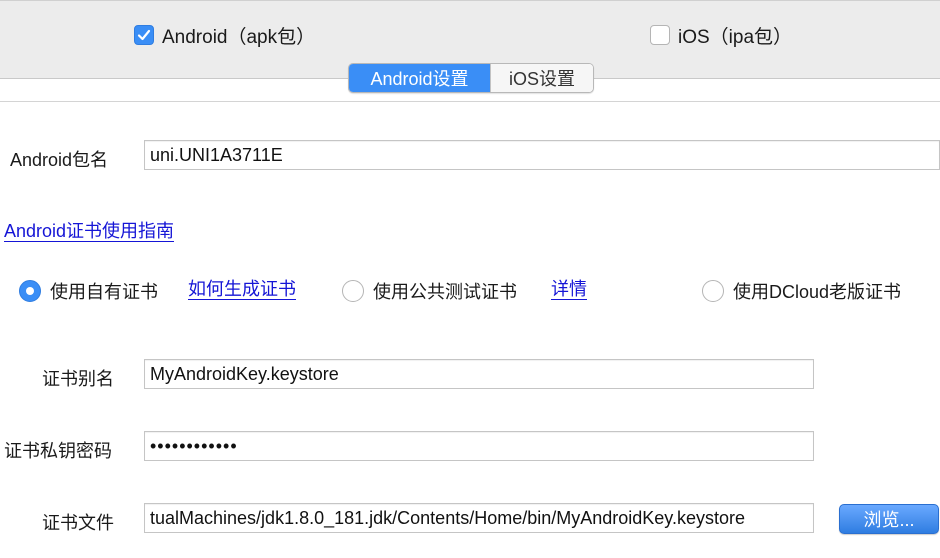 The height and width of the screenshot is (558, 940). Describe the element at coordinates (817, 292) in the screenshot. I see `dcloud-cert-label: 使用DCloud老版证书` at that location.